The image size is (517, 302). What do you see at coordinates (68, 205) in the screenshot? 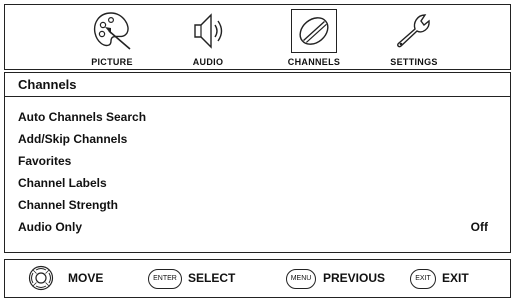
I see `menu-item-label: Channel Strength` at bounding box center [68, 205].